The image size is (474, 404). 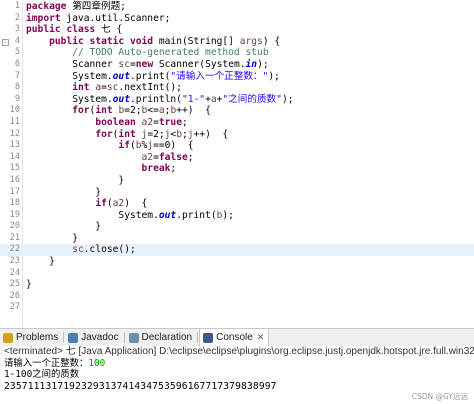 What do you see at coordinates (161, 337) in the screenshot?
I see `tab-declaration: Declaration` at bounding box center [161, 337].